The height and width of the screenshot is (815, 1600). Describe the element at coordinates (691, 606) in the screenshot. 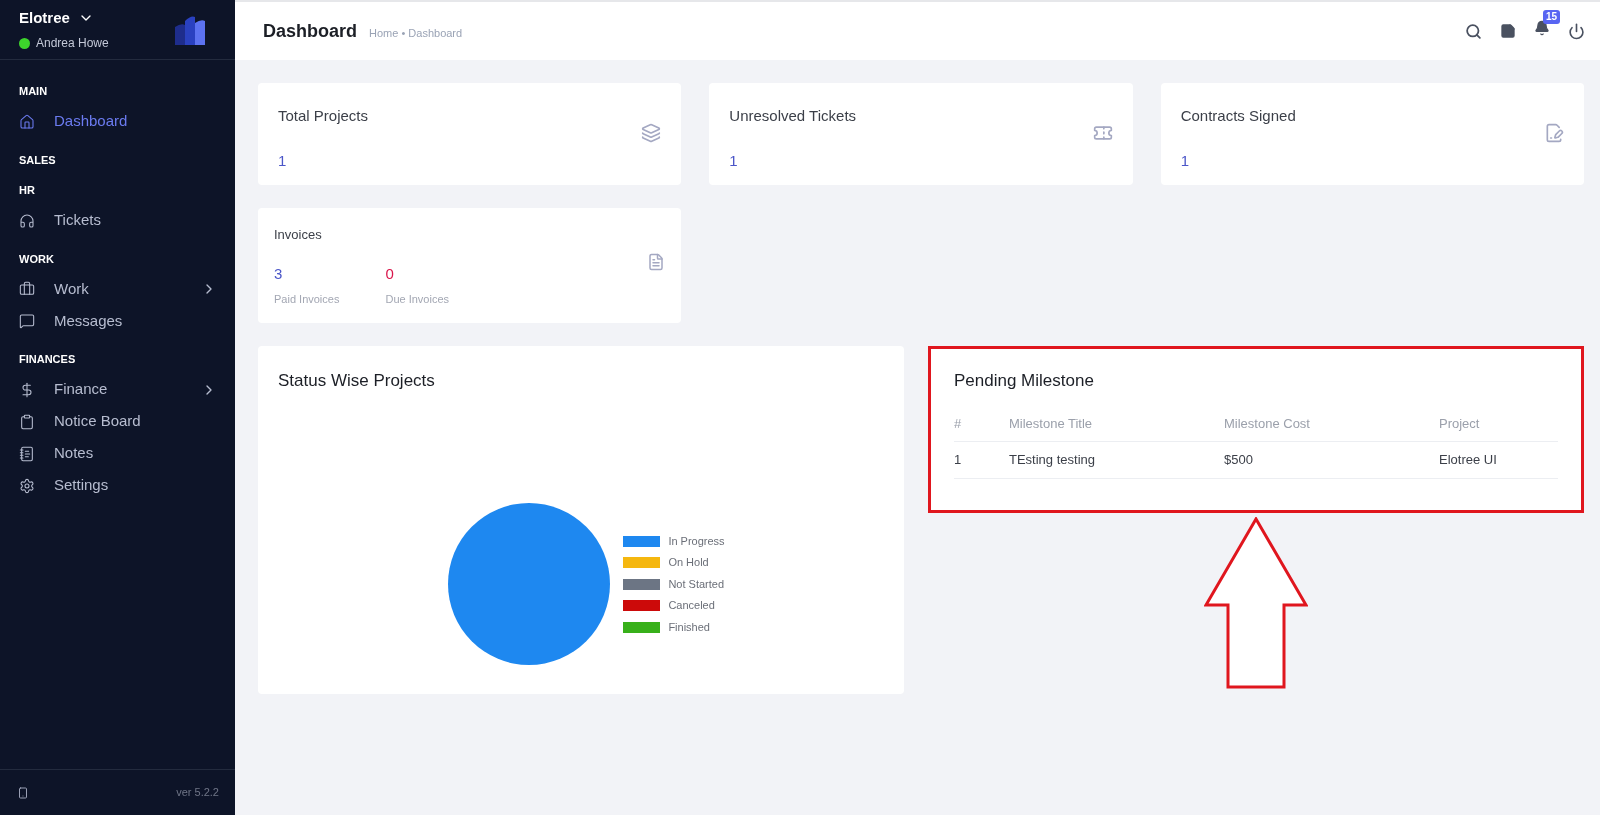

I see `legend-label: Canceled` at that location.